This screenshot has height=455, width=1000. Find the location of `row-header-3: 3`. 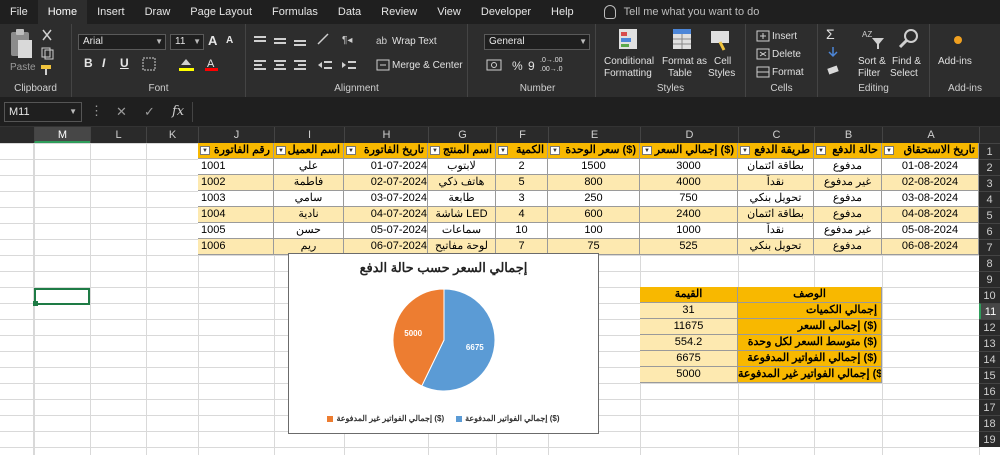

row-header-3: 3 is located at coordinates (989, 183).